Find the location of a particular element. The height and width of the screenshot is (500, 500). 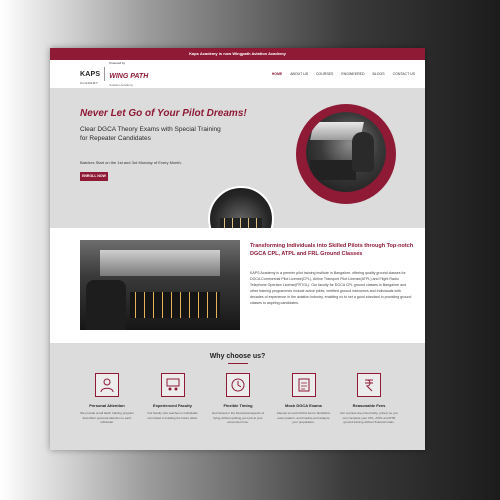

wingpath-logo: Powered by WING PATH Aviation Academy is located at coordinates (128, 74).